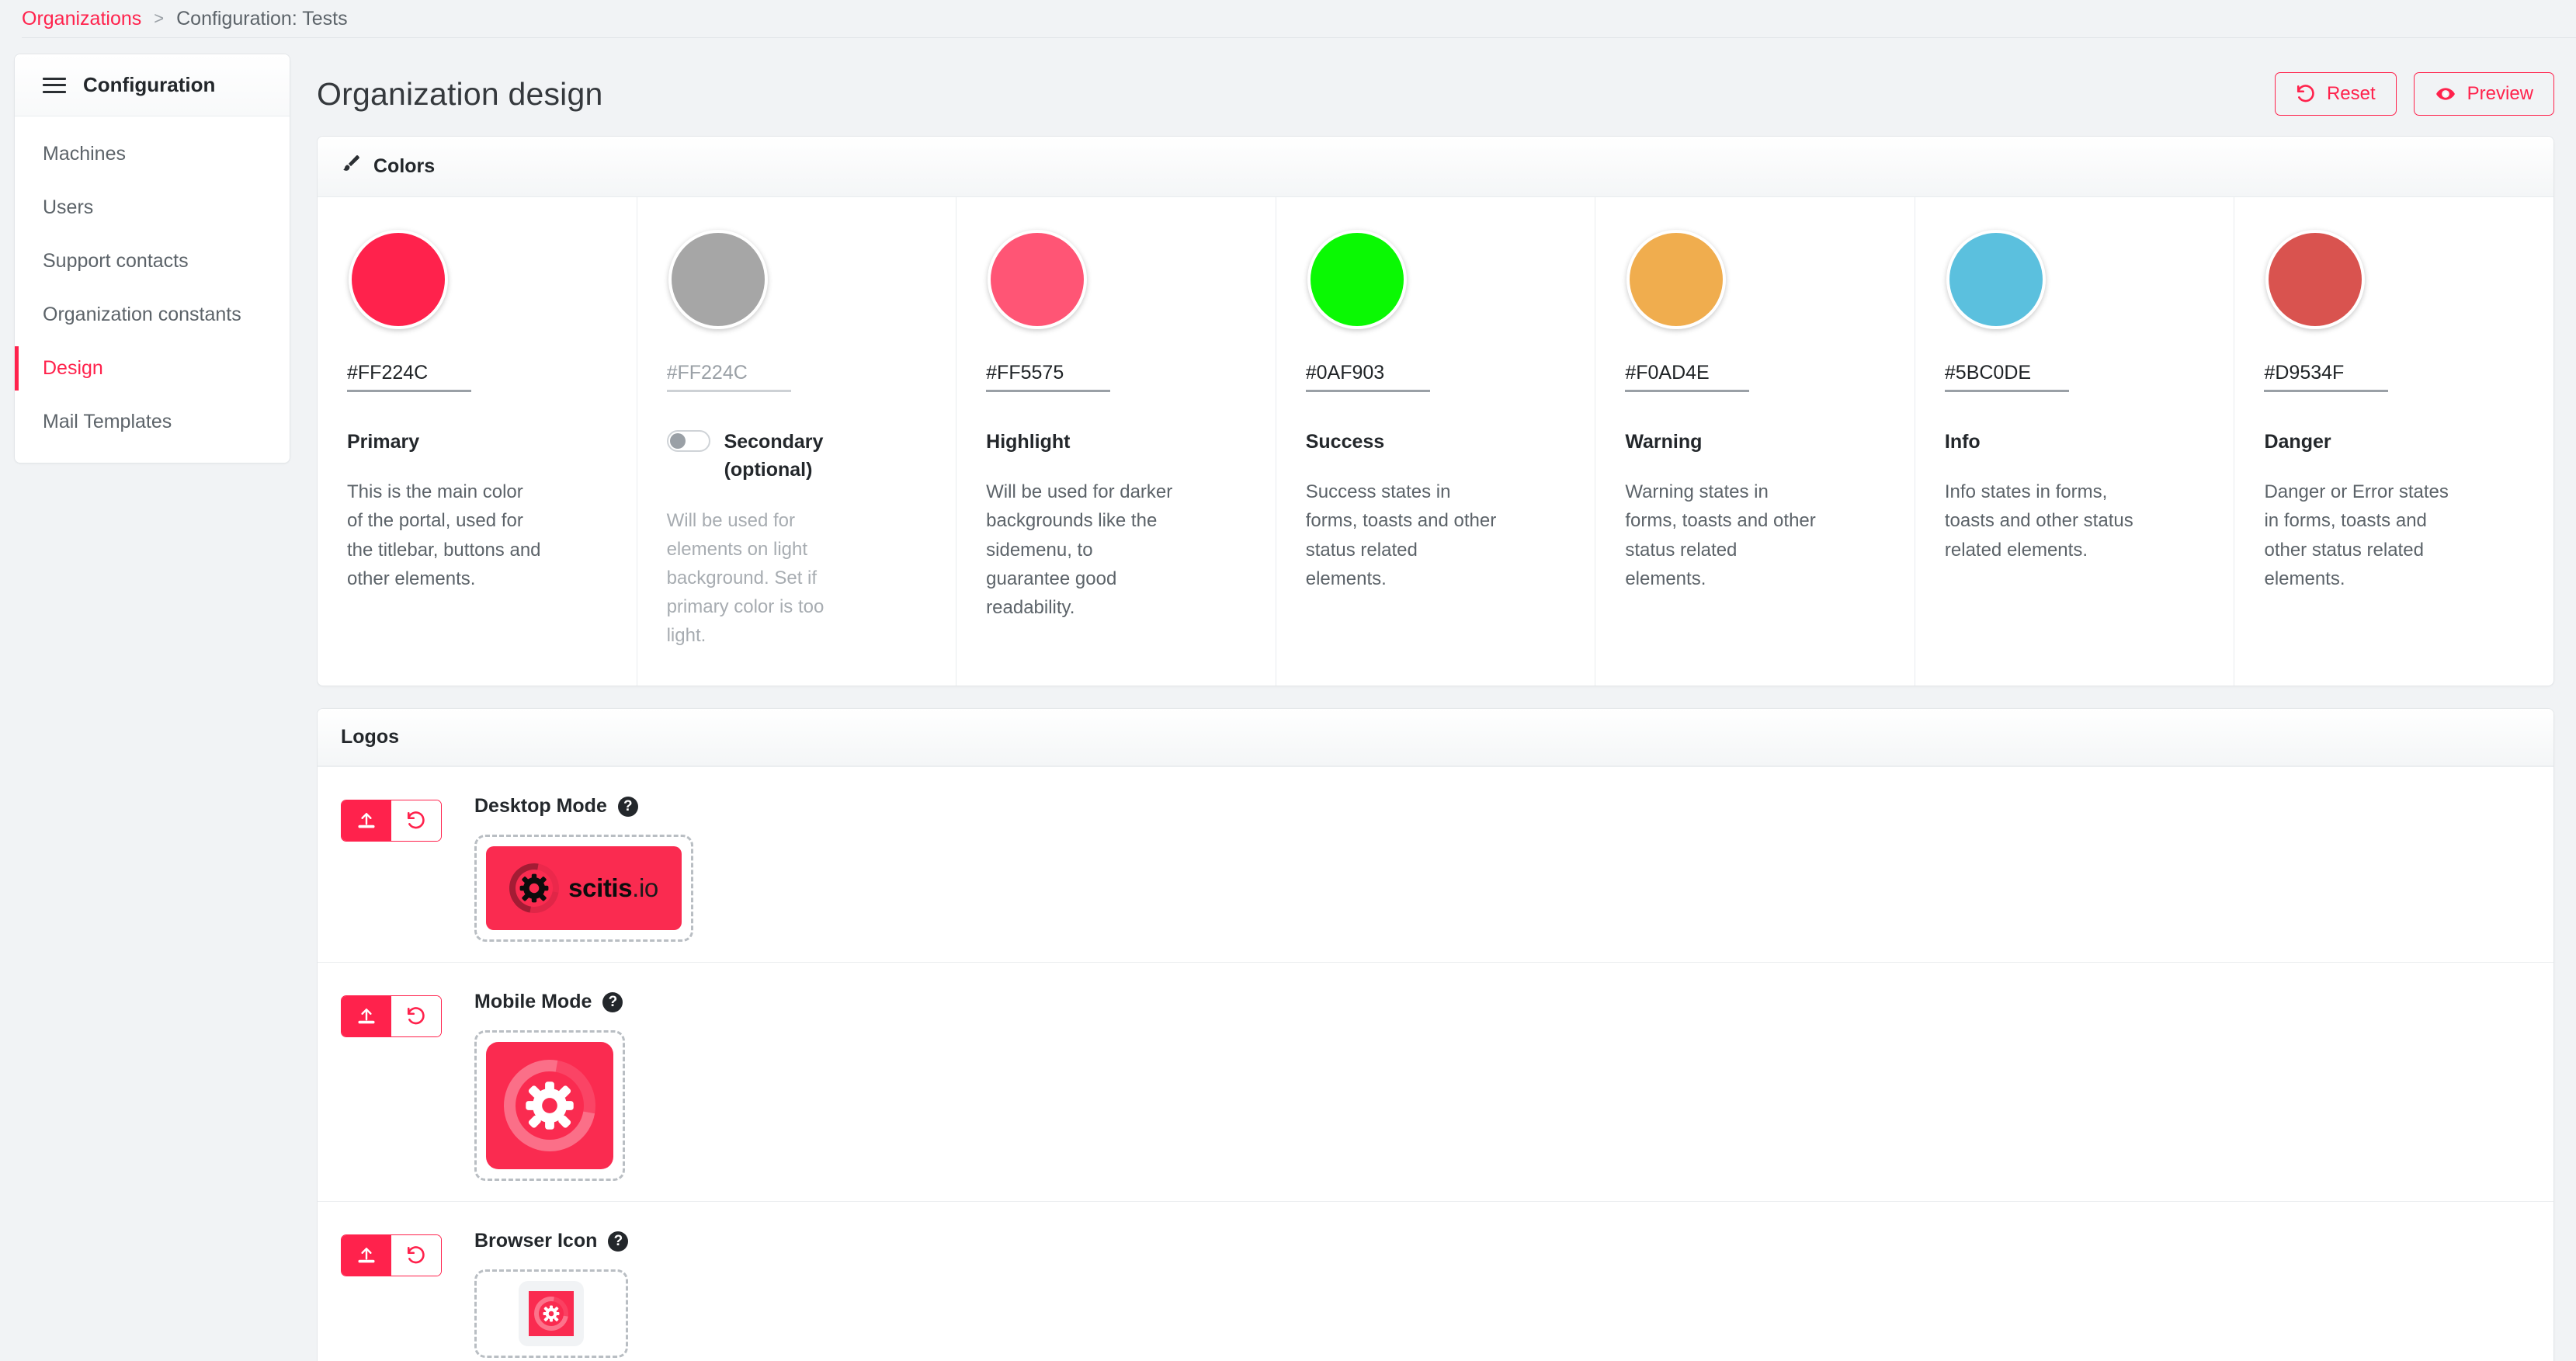  I want to click on reset-button: Reset, so click(2335, 94).